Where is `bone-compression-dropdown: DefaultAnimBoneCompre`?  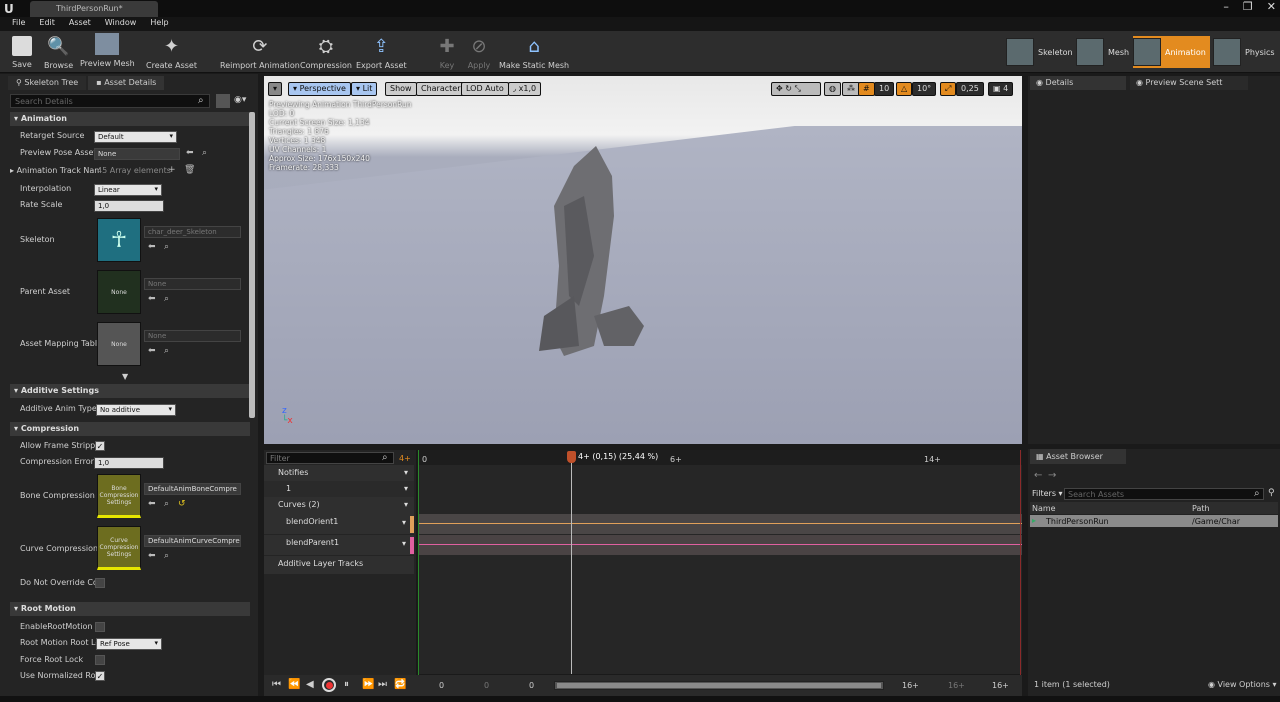
bone-compression-dropdown: DefaultAnimBoneCompre is located at coordinates (192, 489).